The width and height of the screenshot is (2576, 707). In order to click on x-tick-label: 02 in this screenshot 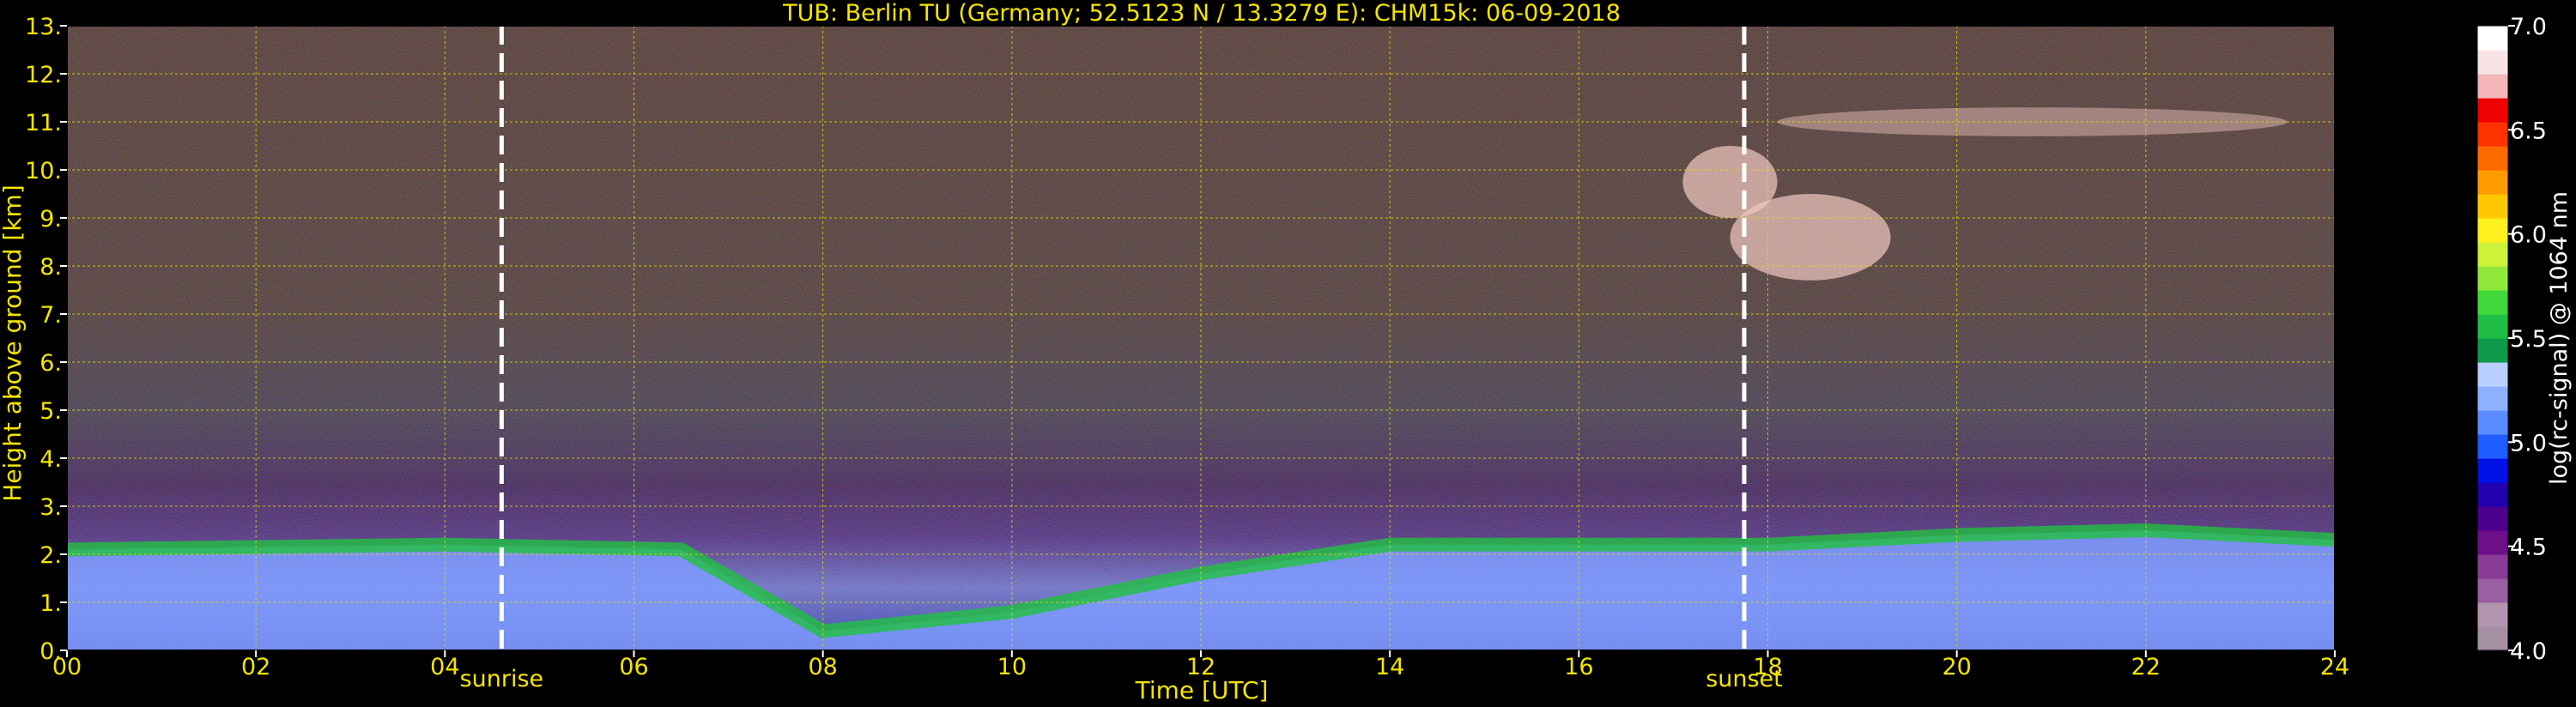, I will do `click(255, 667)`.